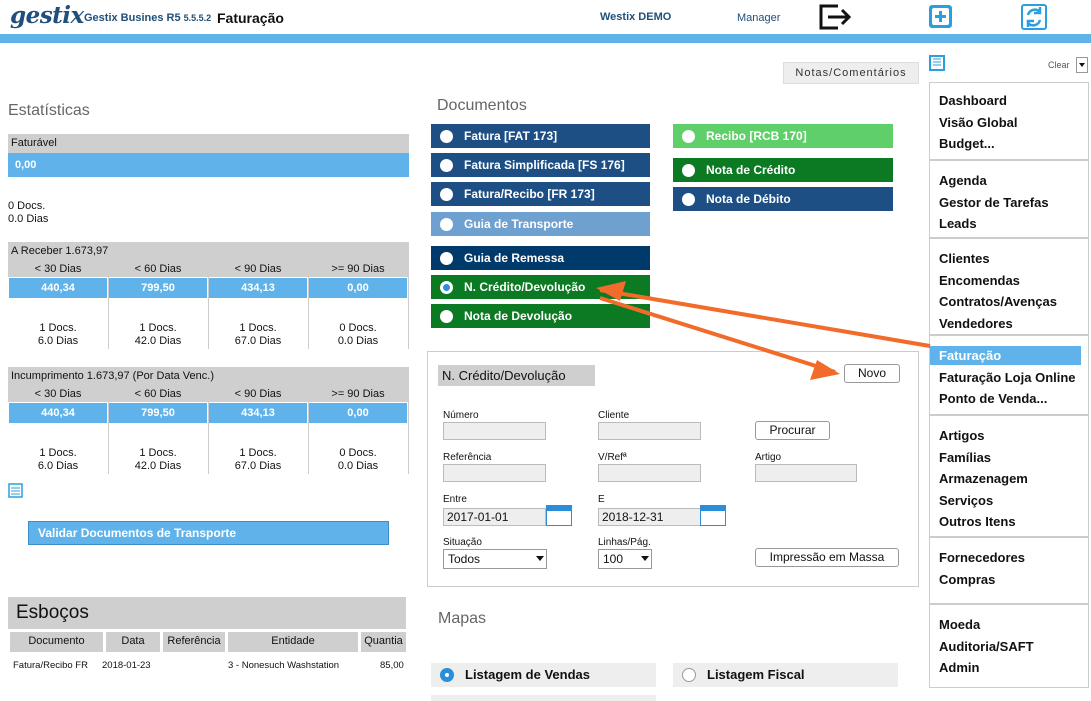 The width and height of the screenshot is (1091, 701). I want to click on doc-fatura-recibo: Fatura/Recibo [FR 173], so click(540, 194).